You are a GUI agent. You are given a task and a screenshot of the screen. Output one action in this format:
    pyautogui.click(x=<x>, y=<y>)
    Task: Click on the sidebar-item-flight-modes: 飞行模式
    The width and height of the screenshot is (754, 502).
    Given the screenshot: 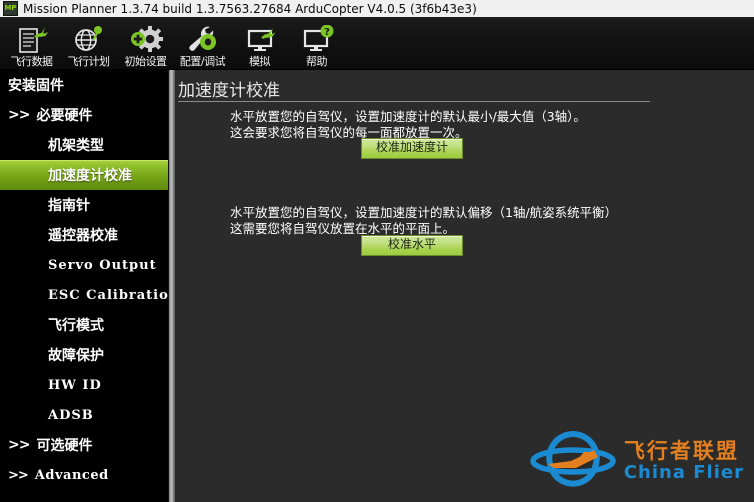 What is the action you would take?
    pyautogui.click(x=84, y=325)
    